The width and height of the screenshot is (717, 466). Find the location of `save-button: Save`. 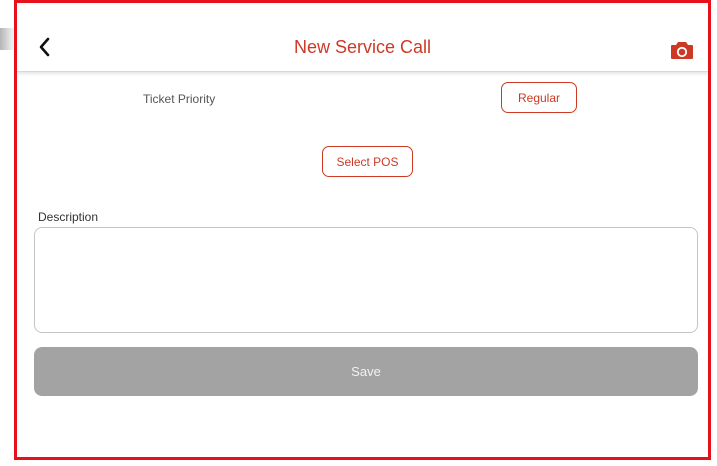

save-button: Save is located at coordinates (366, 371).